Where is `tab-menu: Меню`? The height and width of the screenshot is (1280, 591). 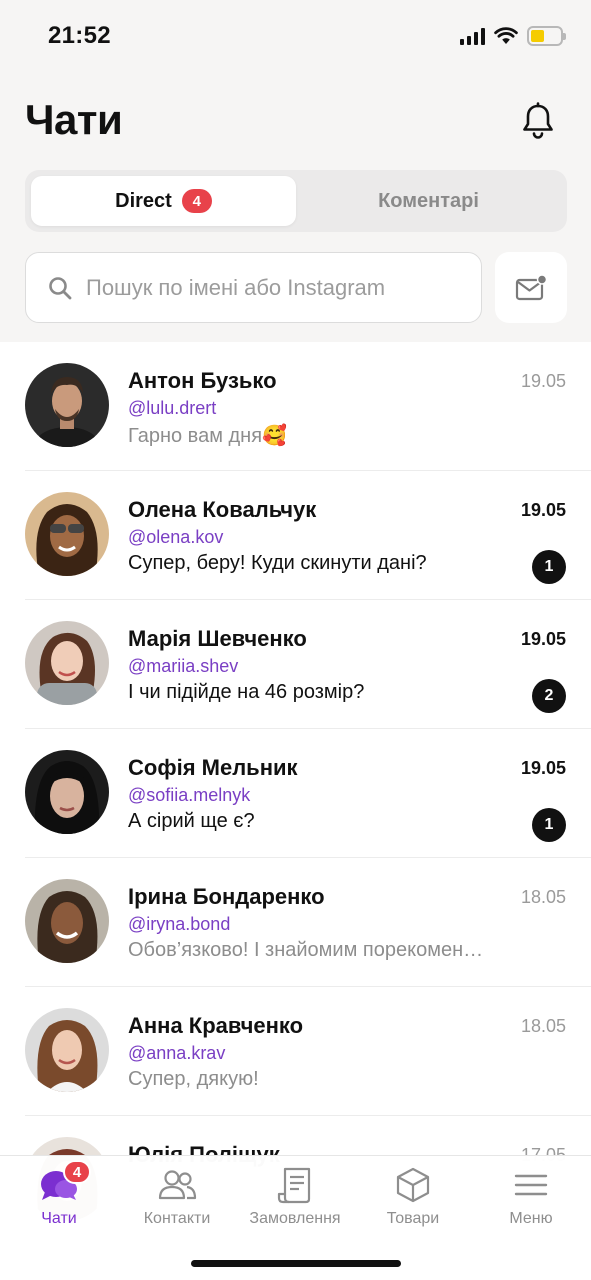 tab-menu: Меню is located at coordinates (531, 1199).